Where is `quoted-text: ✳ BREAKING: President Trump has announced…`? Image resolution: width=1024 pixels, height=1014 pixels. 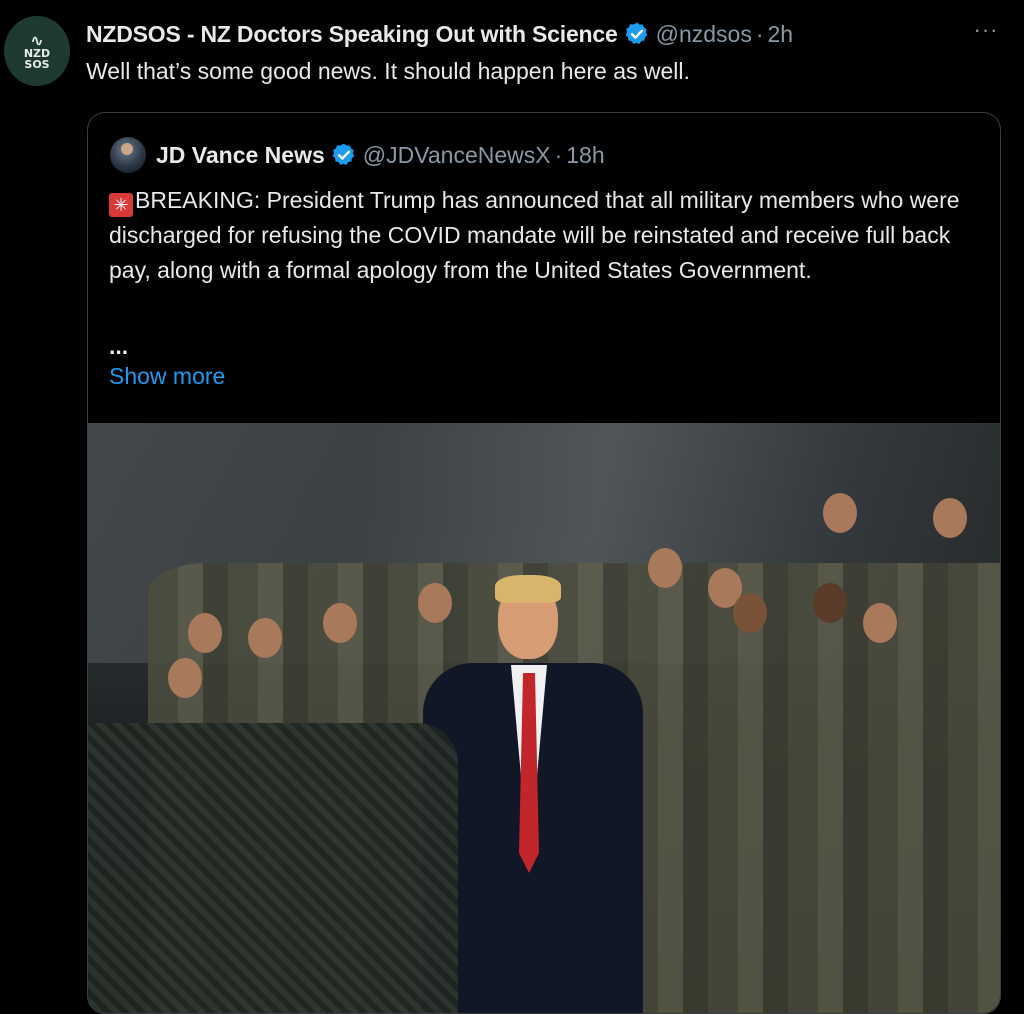
quoted-text: ✳ BREAKING: President Trump has announced… is located at coordinates (549, 235).